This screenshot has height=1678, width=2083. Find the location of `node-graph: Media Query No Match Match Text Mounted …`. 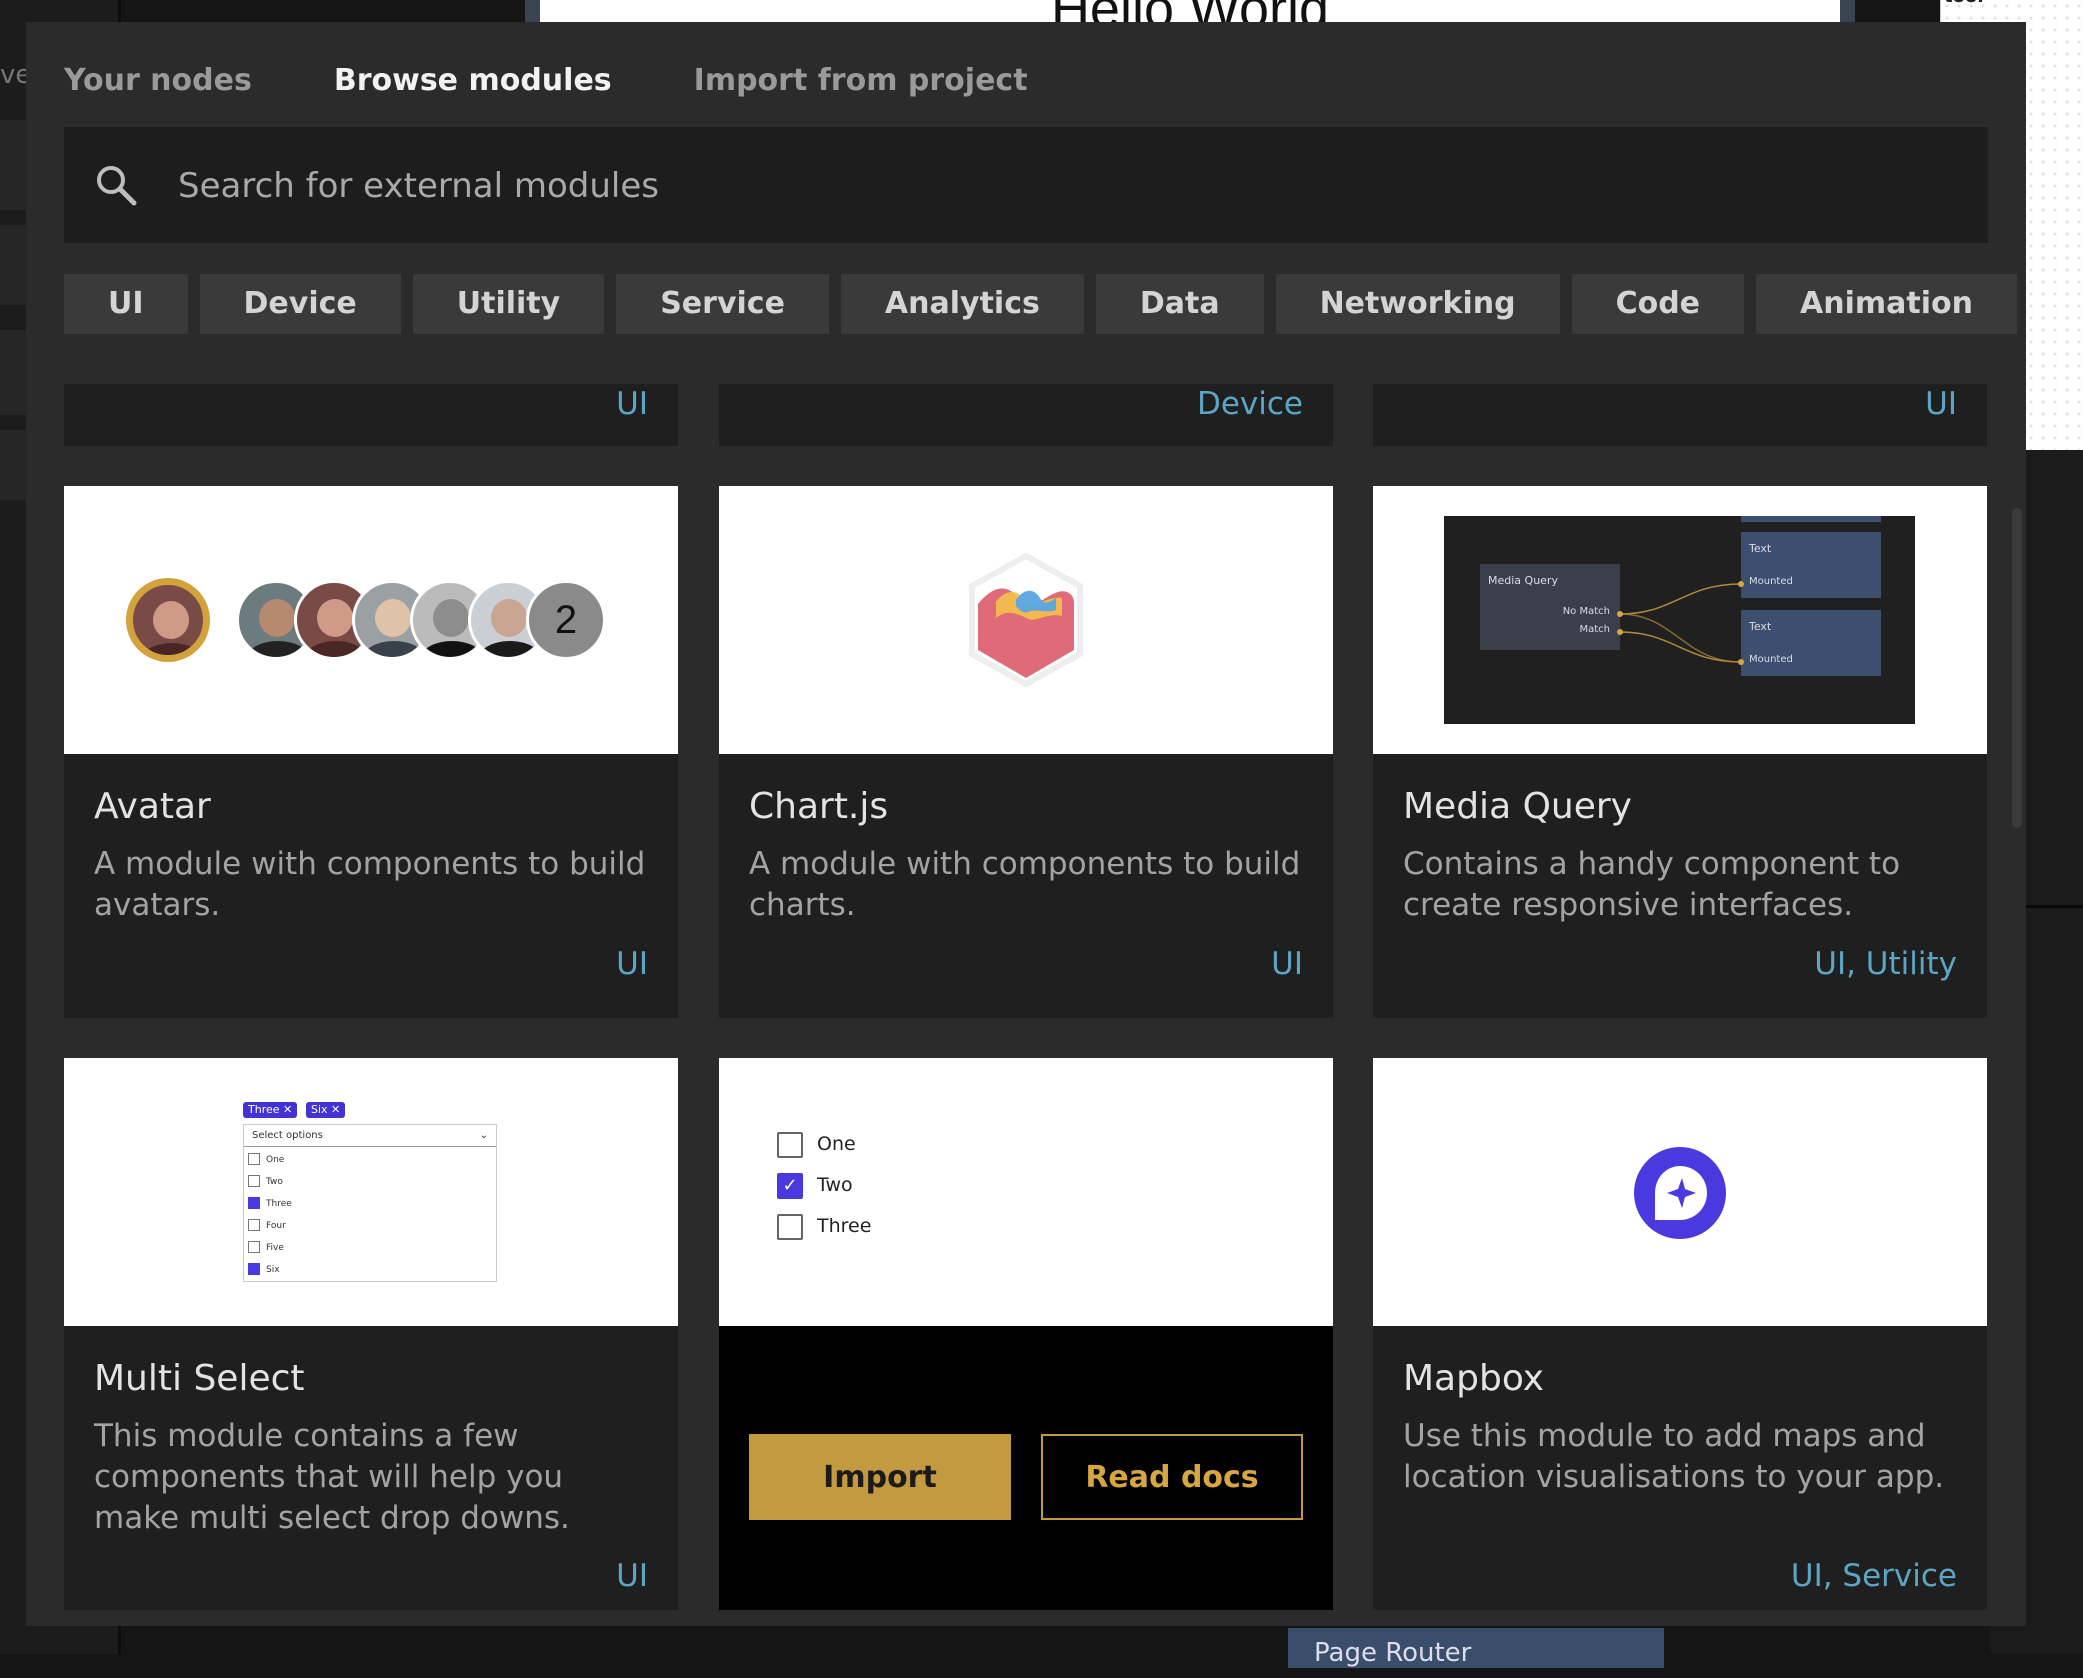

node-graph: Media Query No Match Match Text Mounted … is located at coordinates (1679, 620).